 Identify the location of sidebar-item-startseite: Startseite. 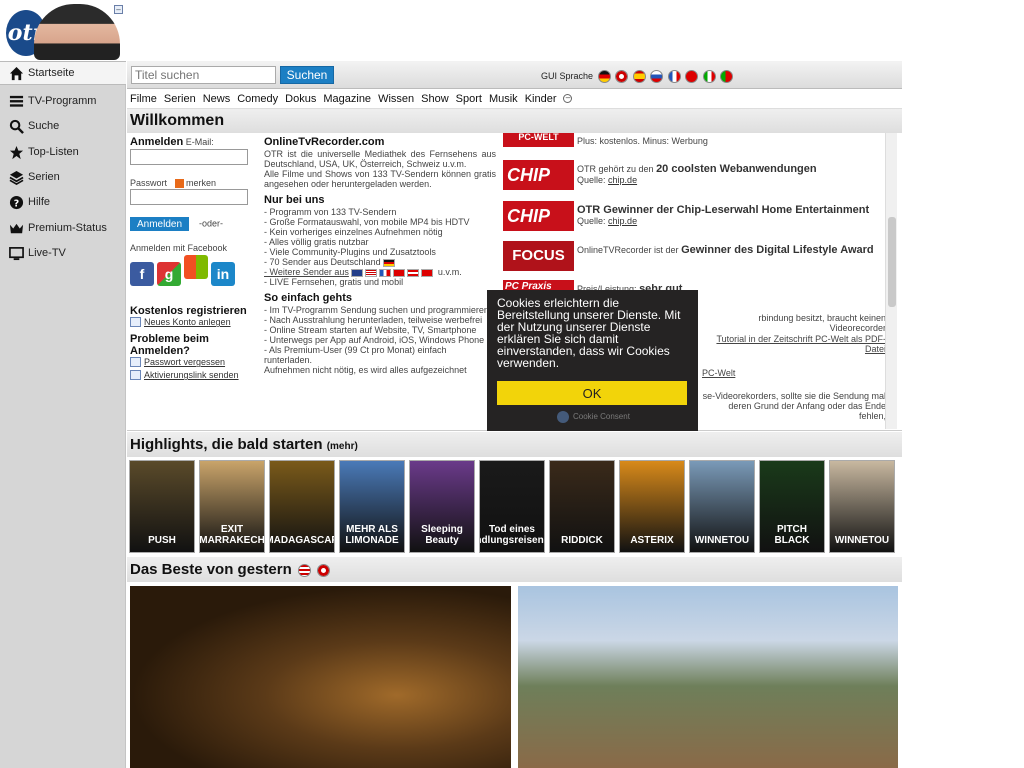
(63, 73).